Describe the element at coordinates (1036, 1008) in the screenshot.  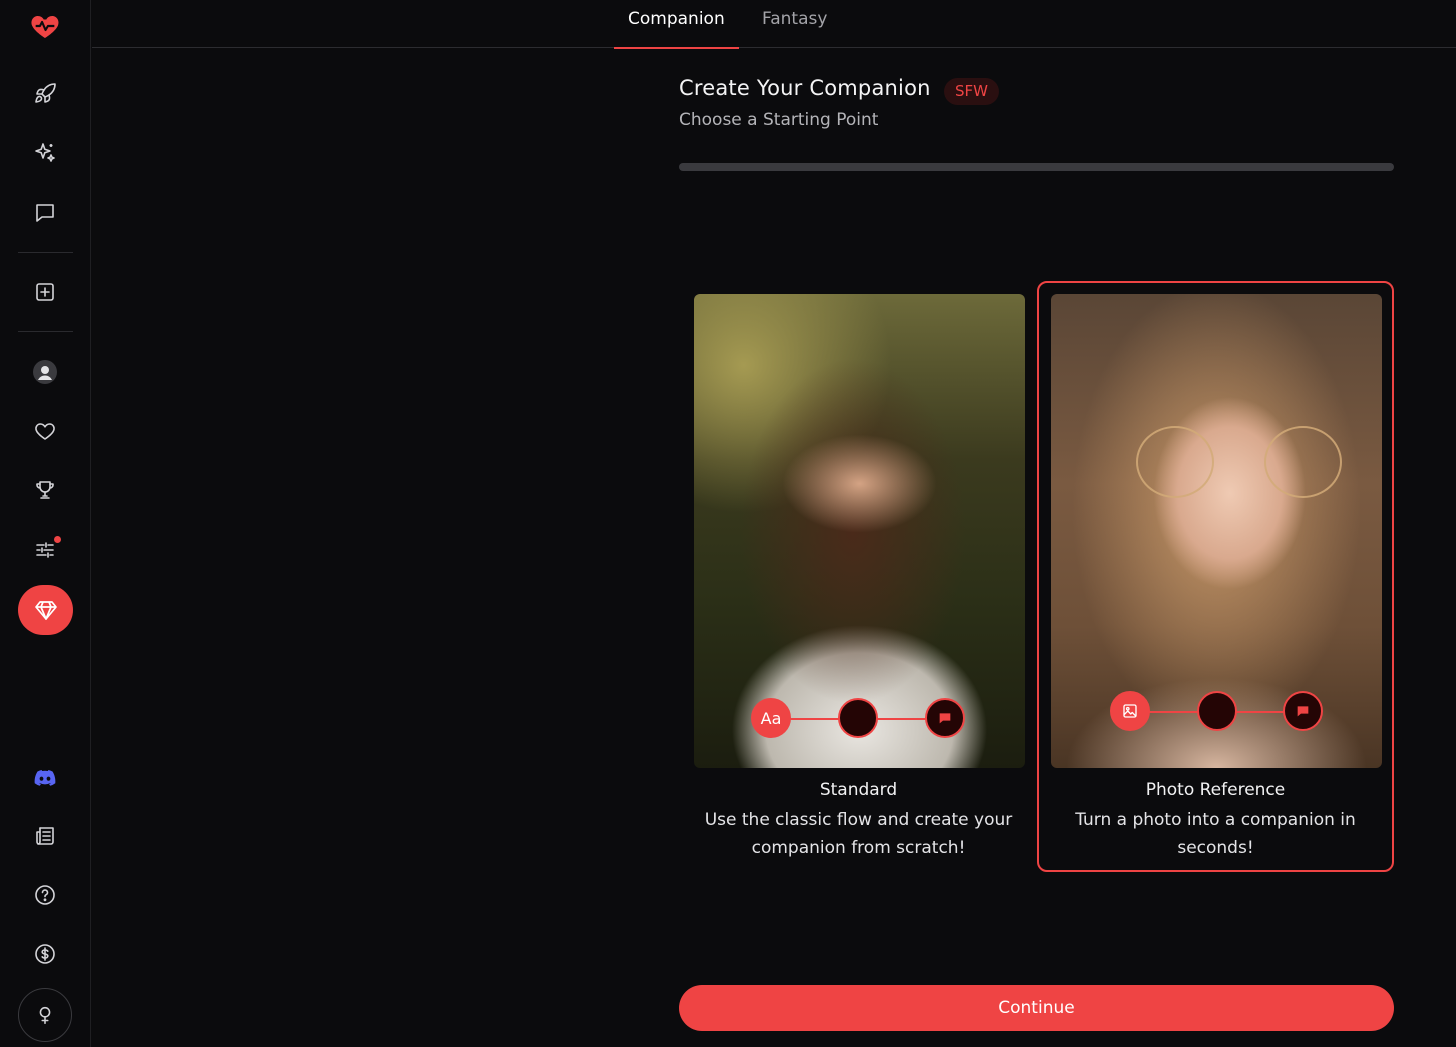
I see `continue-button: Continue` at that location.